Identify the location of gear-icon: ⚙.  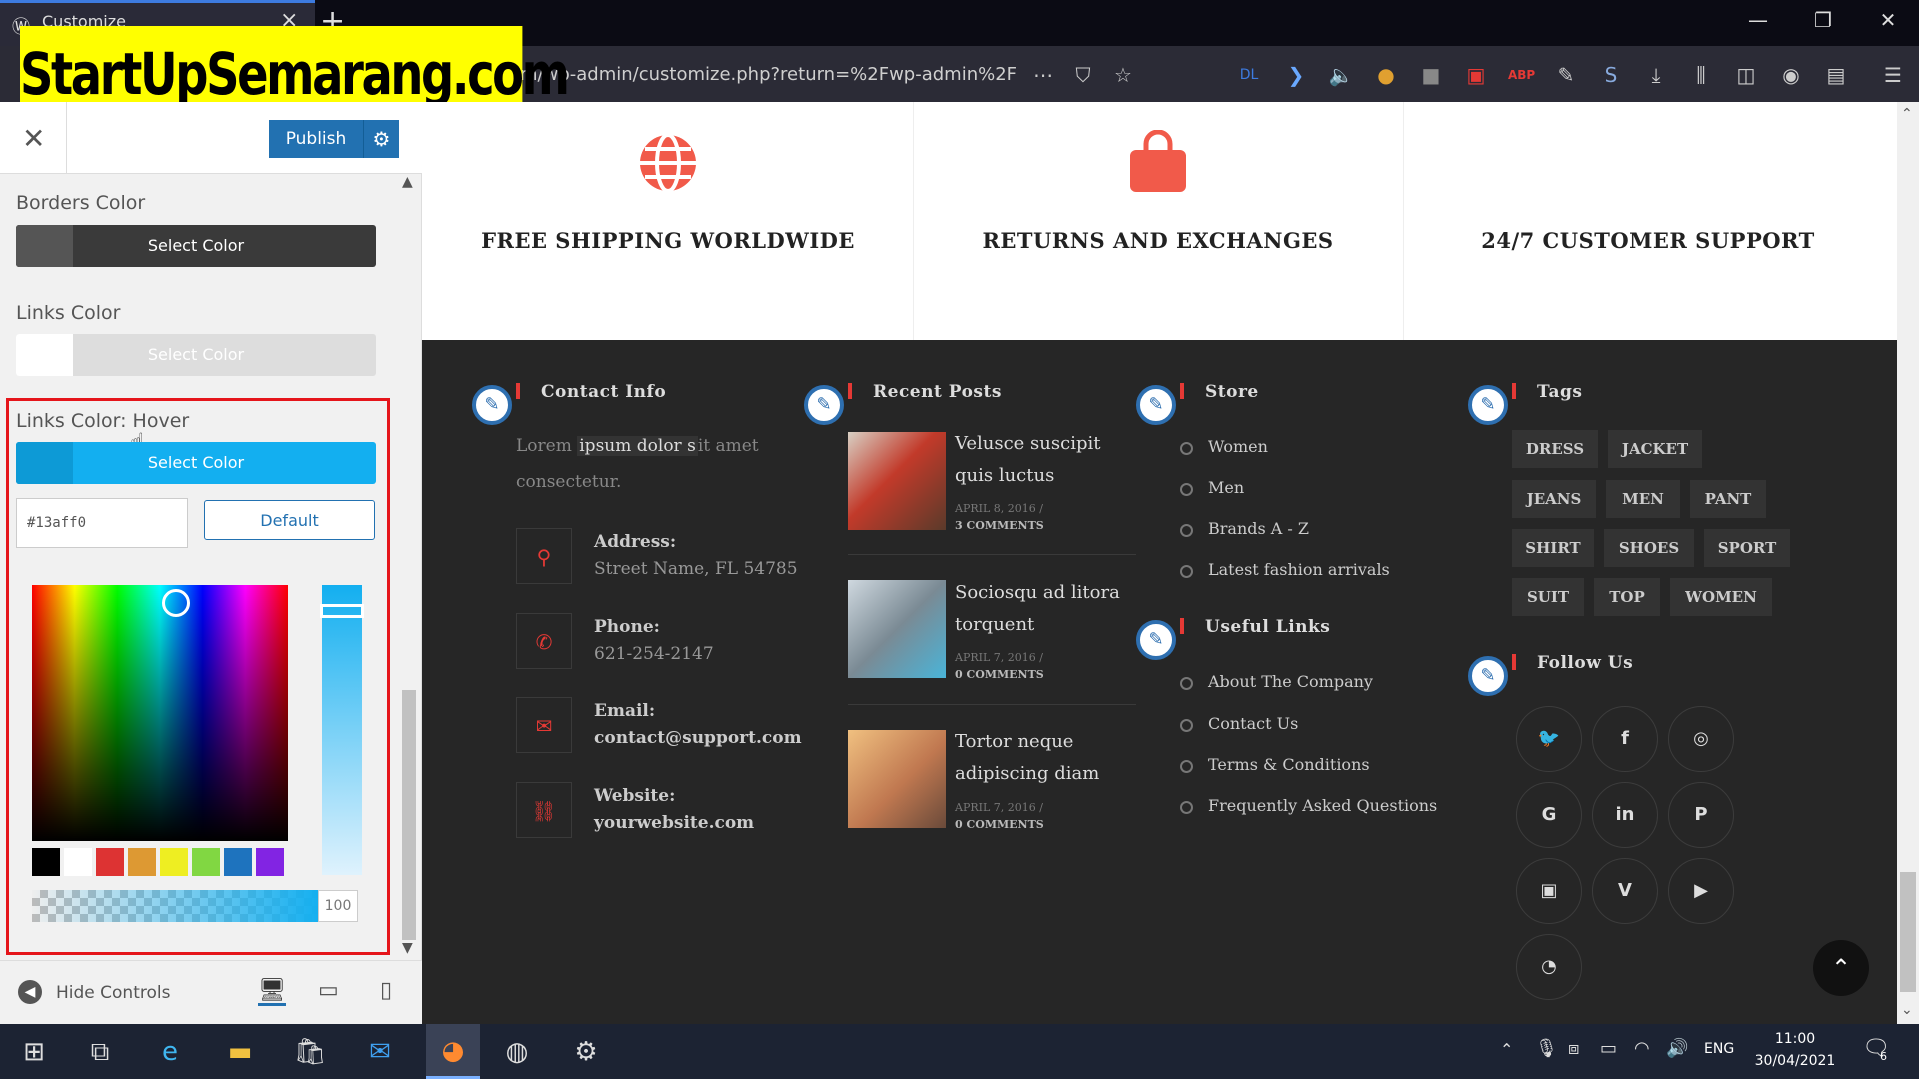
(381, 139).